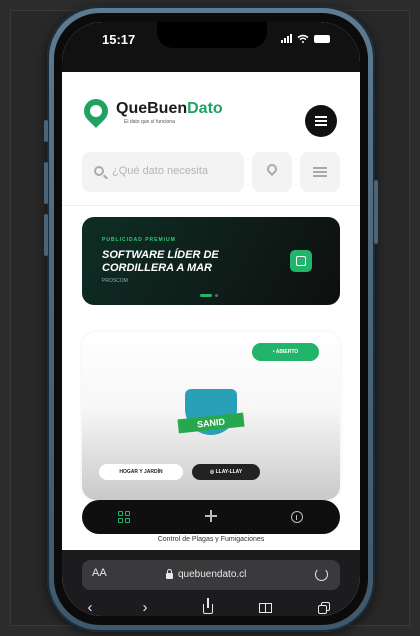 The width and height of the screenshot is (420, 636). I want to click on mute-switch, so click(46, 131).